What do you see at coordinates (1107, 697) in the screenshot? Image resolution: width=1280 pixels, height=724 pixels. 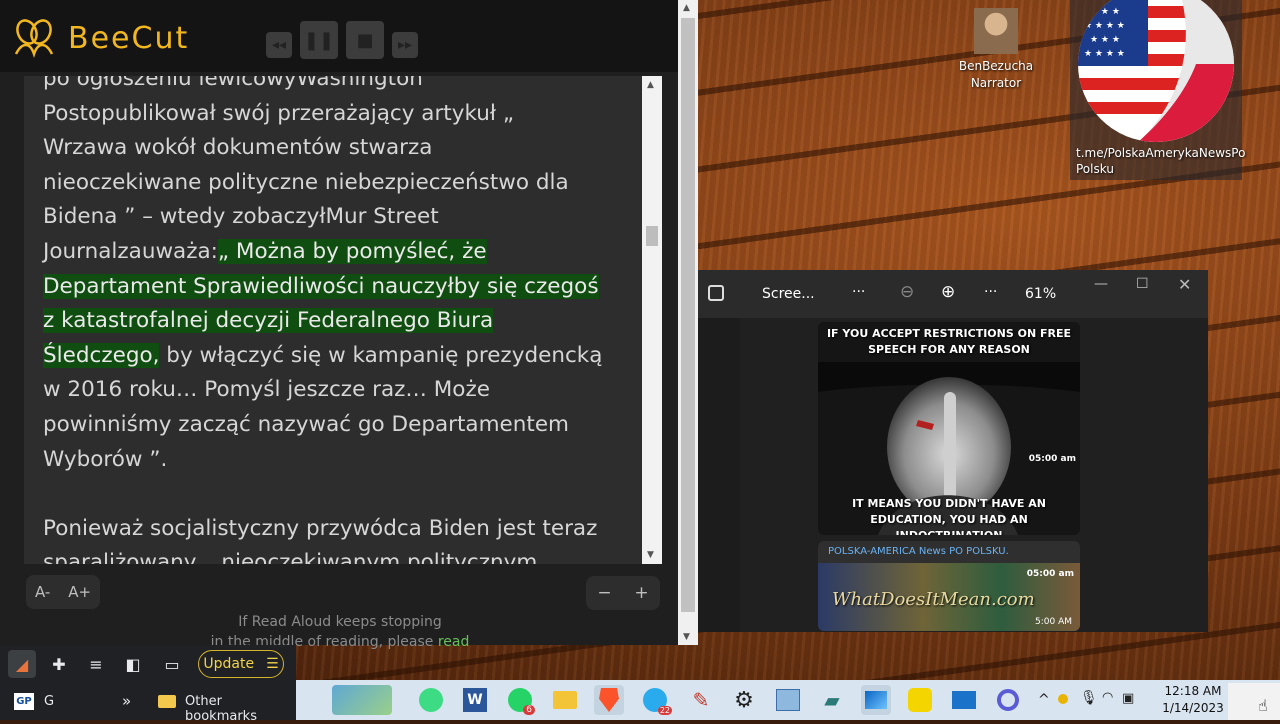 I see `wifi-icon: ◠` at bounding box center [1107, 697].